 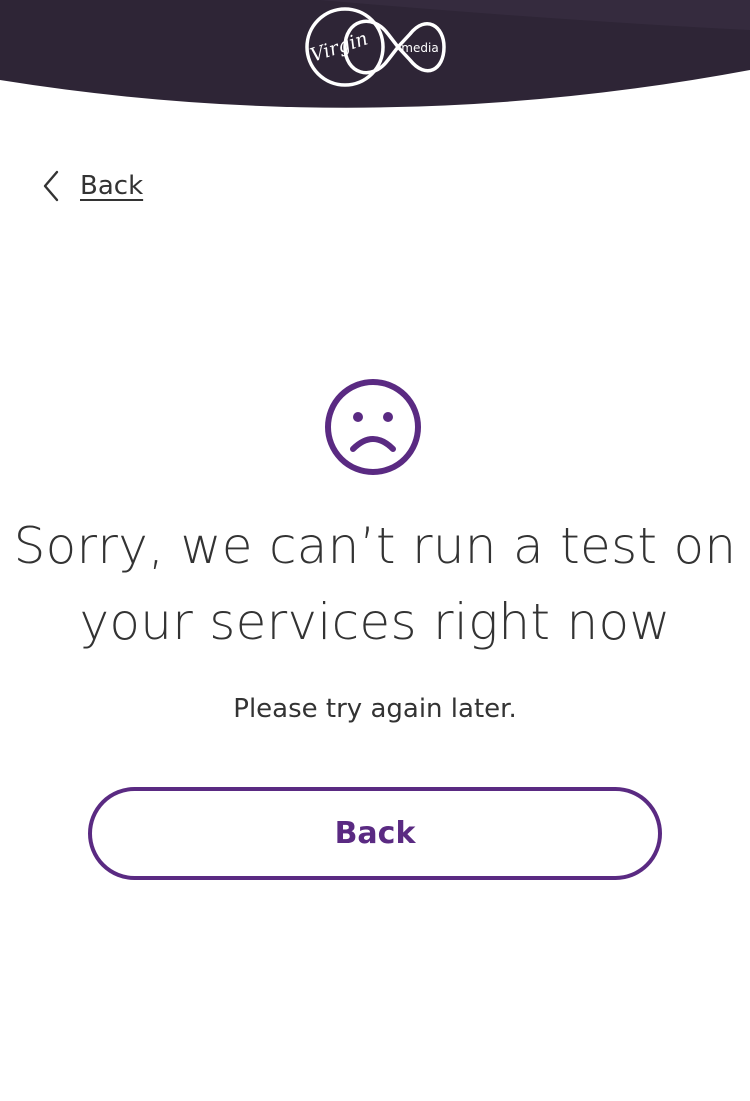 What do you see at coordinates (375, 833) in the screenshot?
I see `back-button: Back` at bounding box center [375, 833].